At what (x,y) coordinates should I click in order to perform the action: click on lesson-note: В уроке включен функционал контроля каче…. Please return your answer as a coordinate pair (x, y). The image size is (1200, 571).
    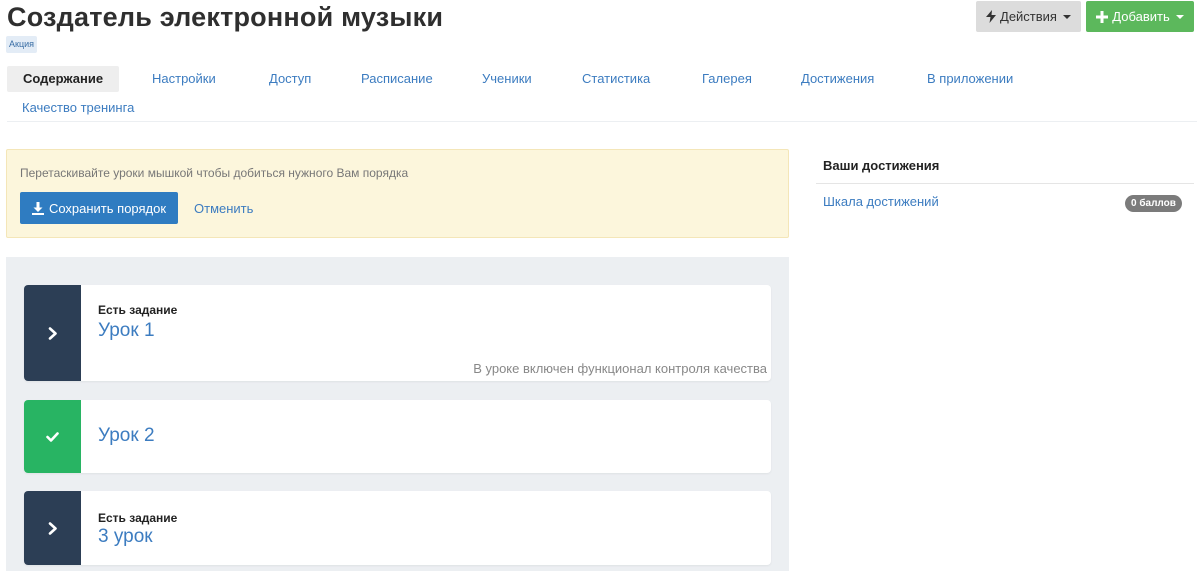
    Looking at the image, I should click on (620, 368).